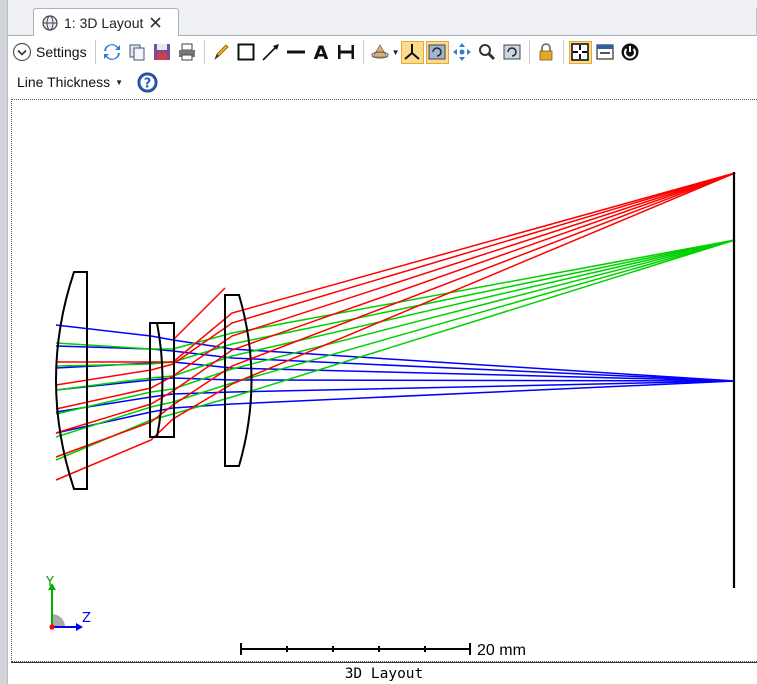 This screenshot has width=757, height=684. Describe the element at coordinates (346, 52) in the screenshot. I see `dimension-icon` at that location.